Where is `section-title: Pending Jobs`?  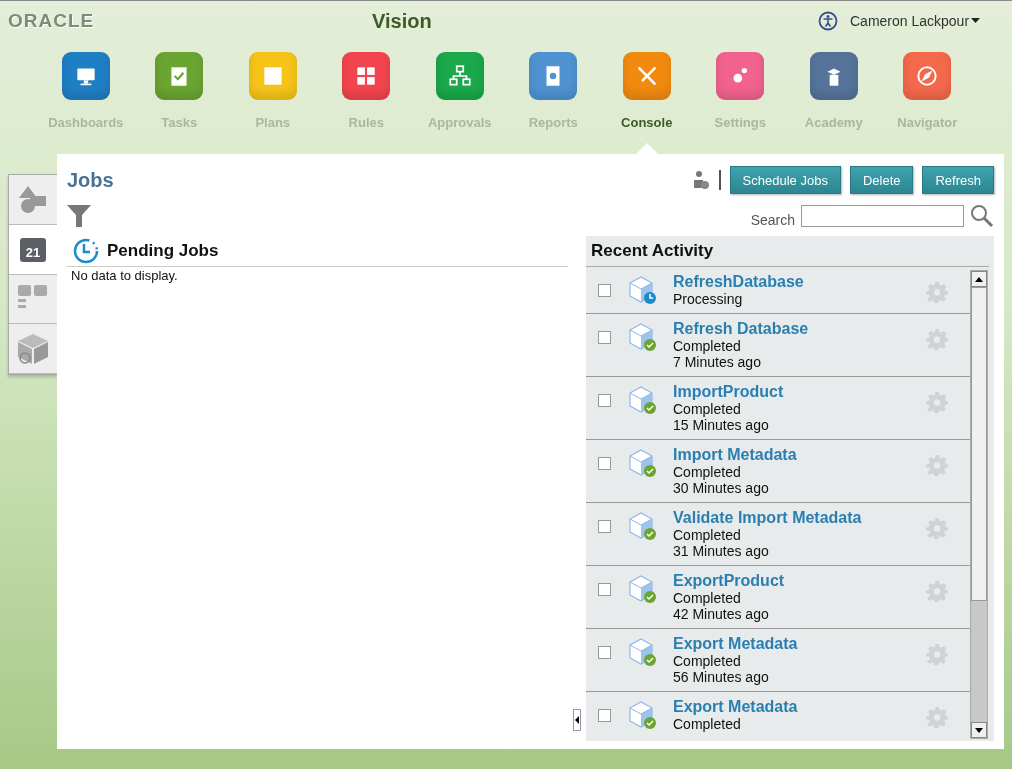
section-title: Pending Jobs is located at coordinates (163, 251).